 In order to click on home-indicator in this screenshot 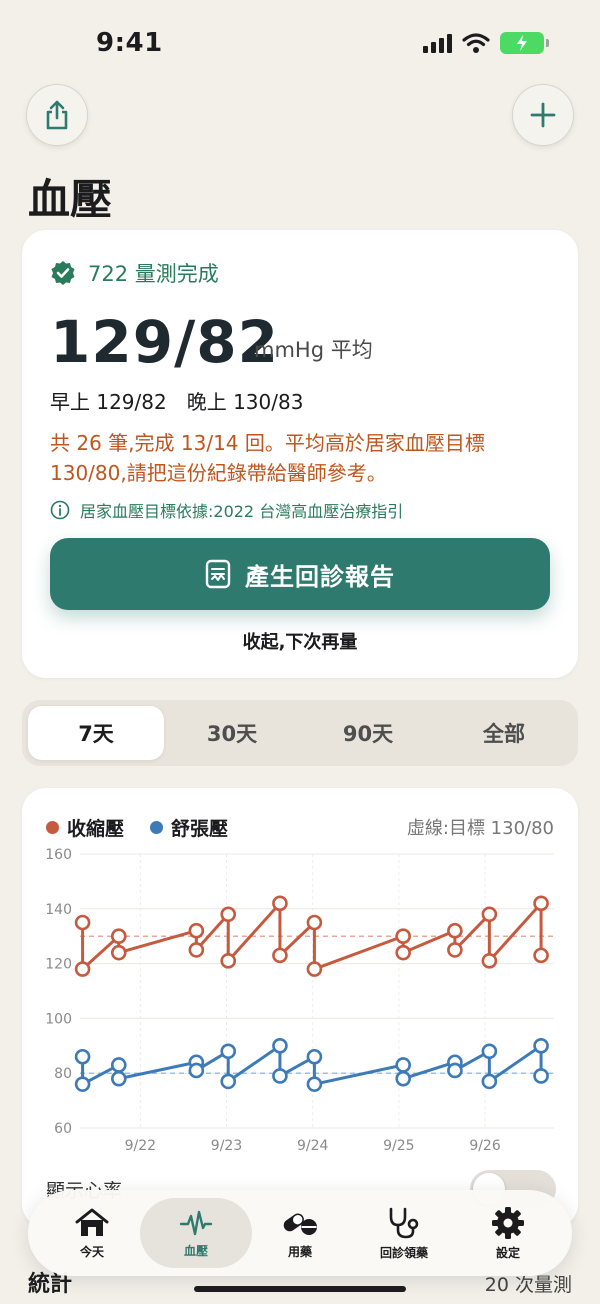, I will do `click(300, 1289)`.